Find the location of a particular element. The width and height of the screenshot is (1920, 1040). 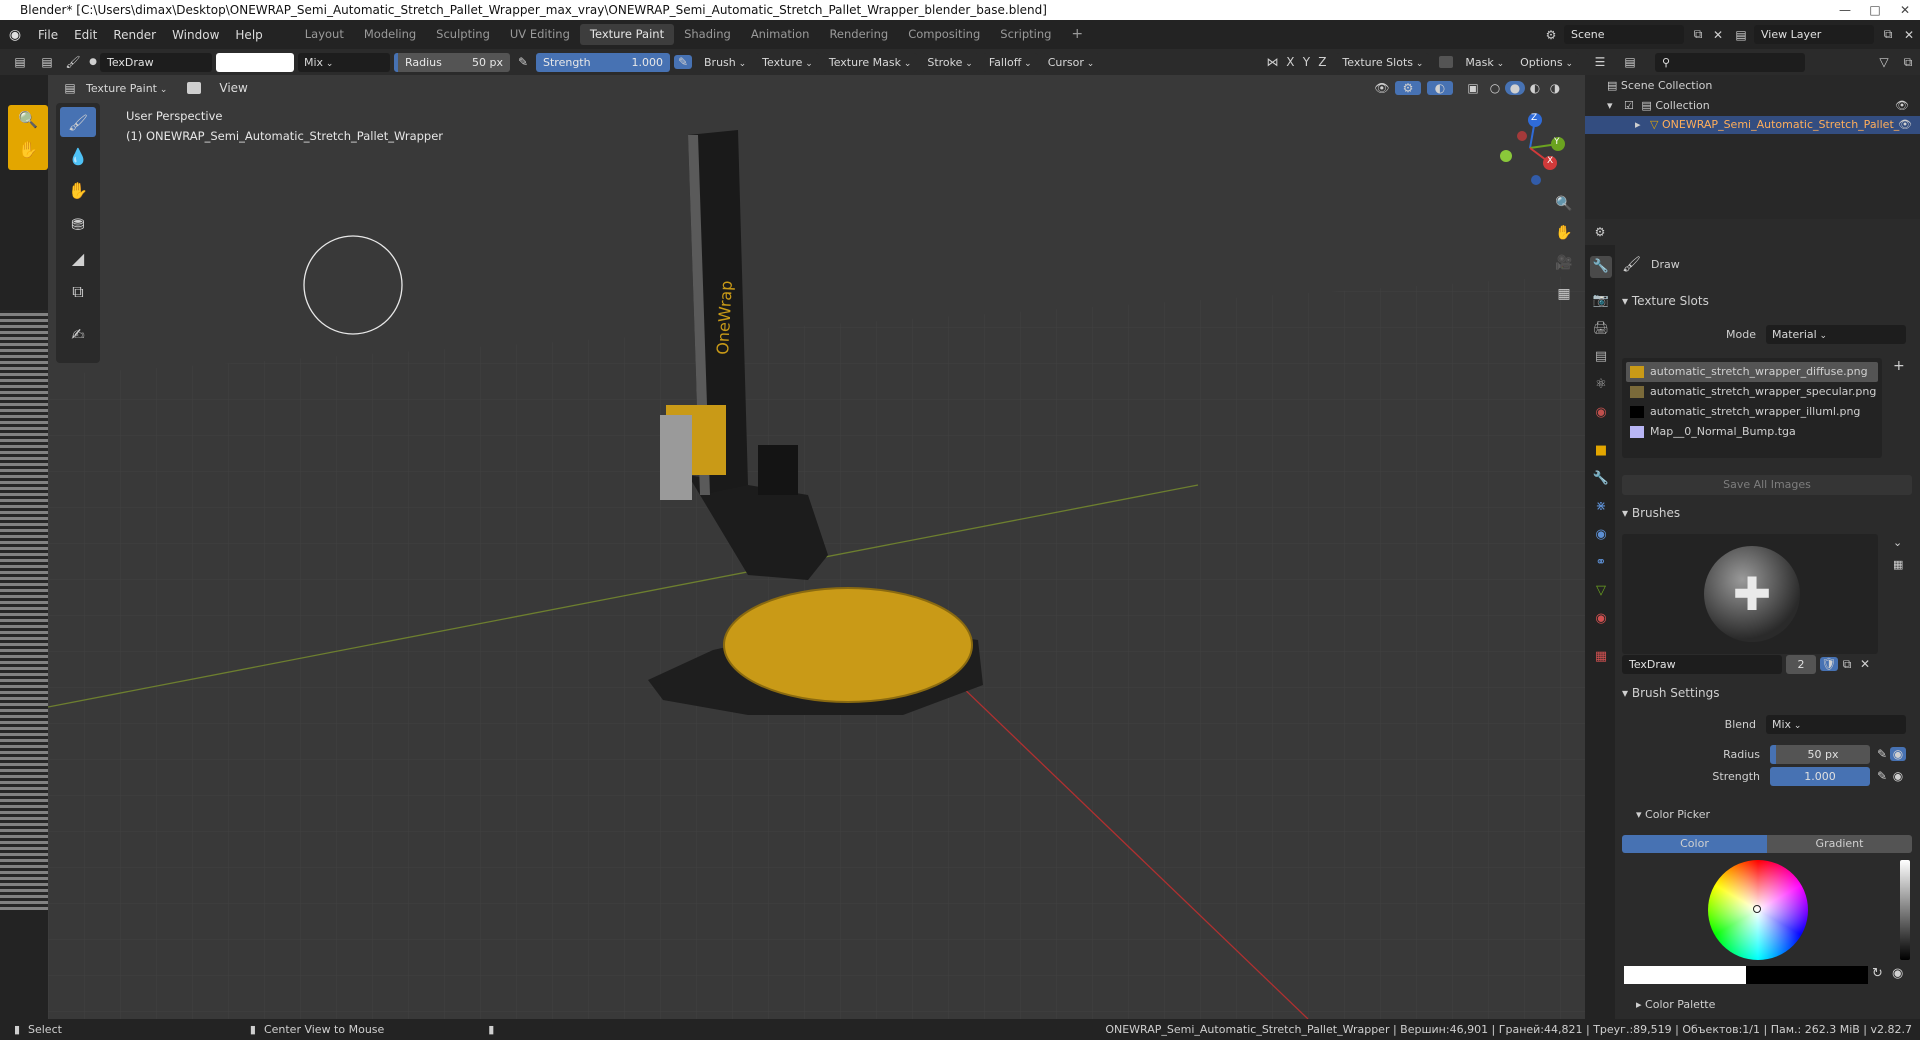

object-tab-icon: ■ is located at coordinates (1601, 451).